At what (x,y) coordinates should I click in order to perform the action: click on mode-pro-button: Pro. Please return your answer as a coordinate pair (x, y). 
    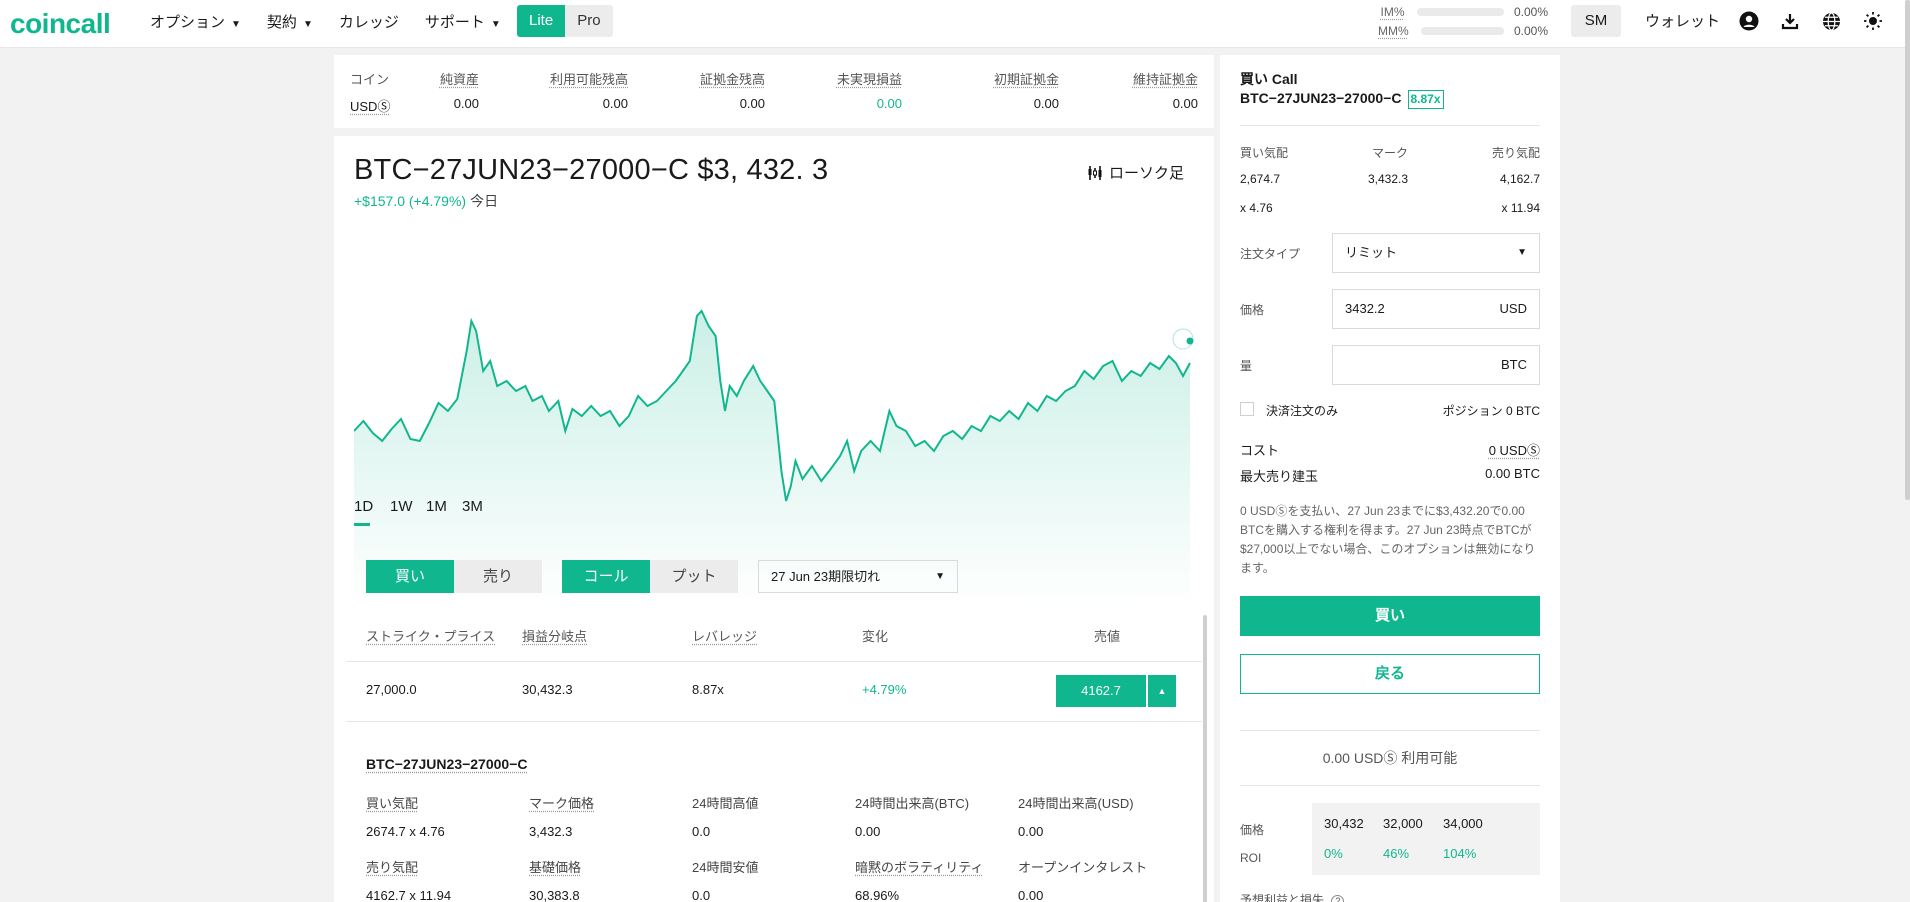
    Looking at the image, I should click on (589, 21).